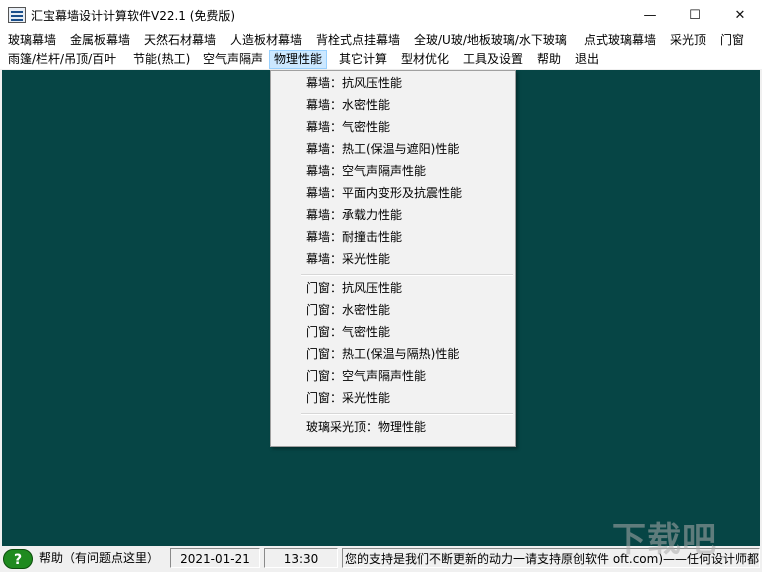 The image size is (762, 572). What do you see at coordinates (161, 59) in the screenshot?
I see `menu-energy-thermal: 节能(热工)` at bounding box center [161, 59].